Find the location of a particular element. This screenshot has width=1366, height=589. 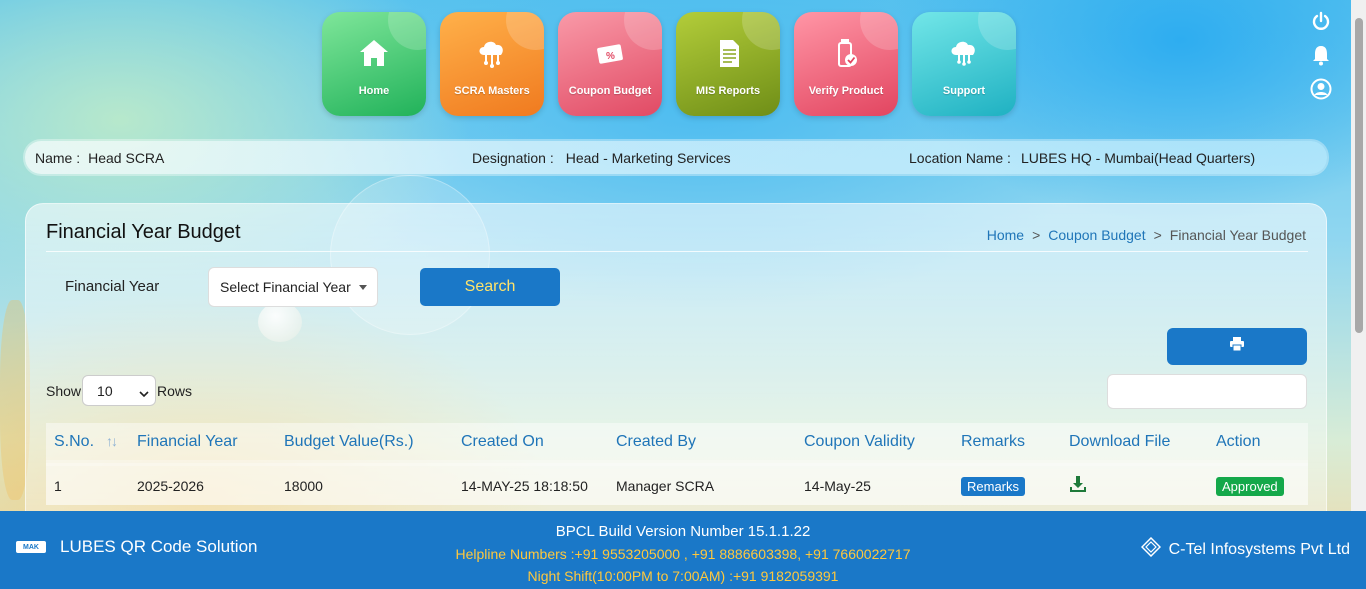

company-credit: C-Tel Infosystems Pvt Ltd is located at coordinates (1245, 549).